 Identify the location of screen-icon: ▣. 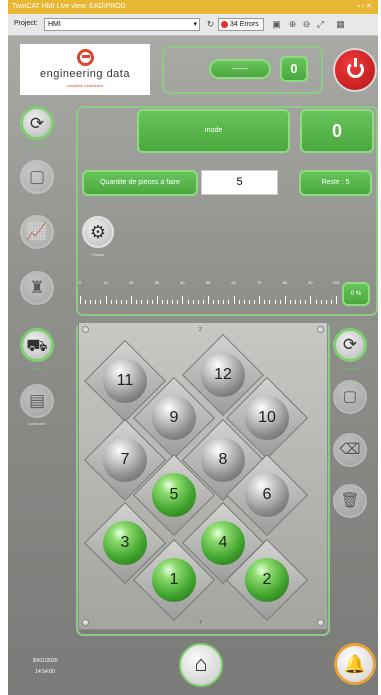
(276, 24).